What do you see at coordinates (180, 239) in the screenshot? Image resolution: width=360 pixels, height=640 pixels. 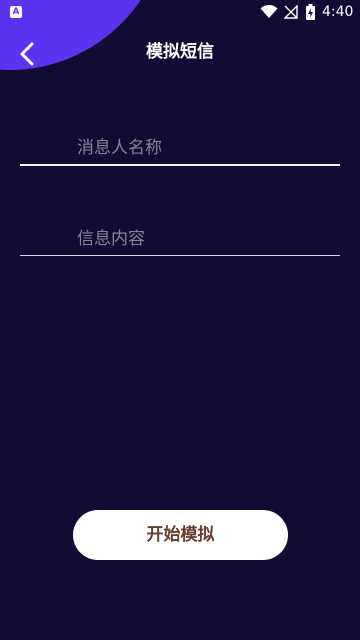 I see `message-content-input` at bounding box center [180, 239].